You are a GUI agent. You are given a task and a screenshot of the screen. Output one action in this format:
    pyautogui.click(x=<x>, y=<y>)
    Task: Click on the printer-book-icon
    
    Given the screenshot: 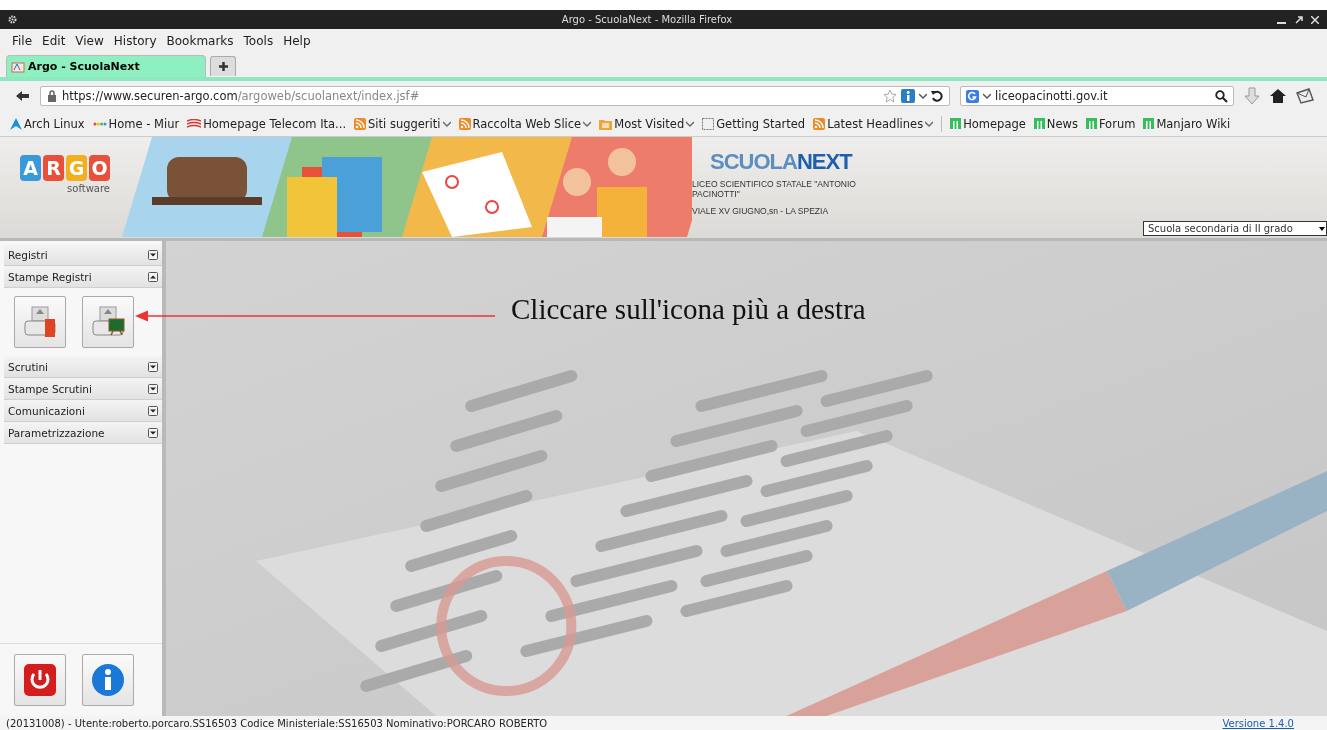 What is the action you would take?
    pyautogui.click(x=40, y=322)
    